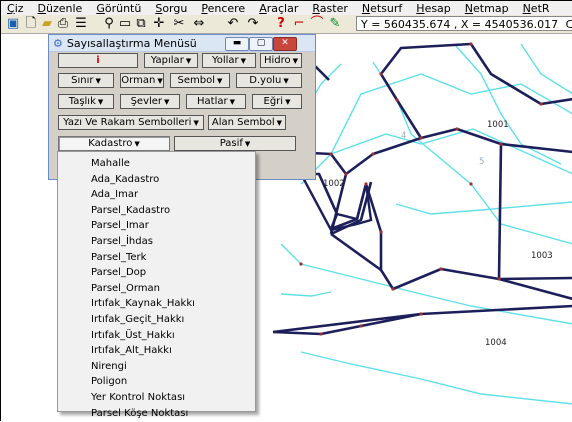 This screenshot has height=422, width=572. I want to click on kadastro-button: Kadastro ▼, so click(114, 143).